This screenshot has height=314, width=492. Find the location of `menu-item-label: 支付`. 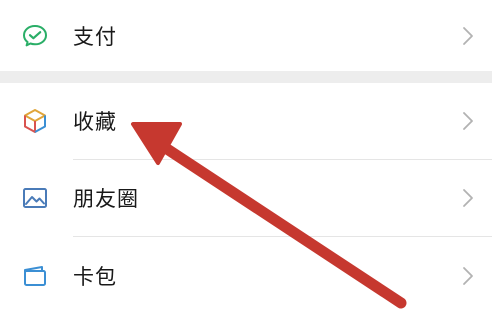

menu-item-label: 支付 is located at coordinates (95, 36).